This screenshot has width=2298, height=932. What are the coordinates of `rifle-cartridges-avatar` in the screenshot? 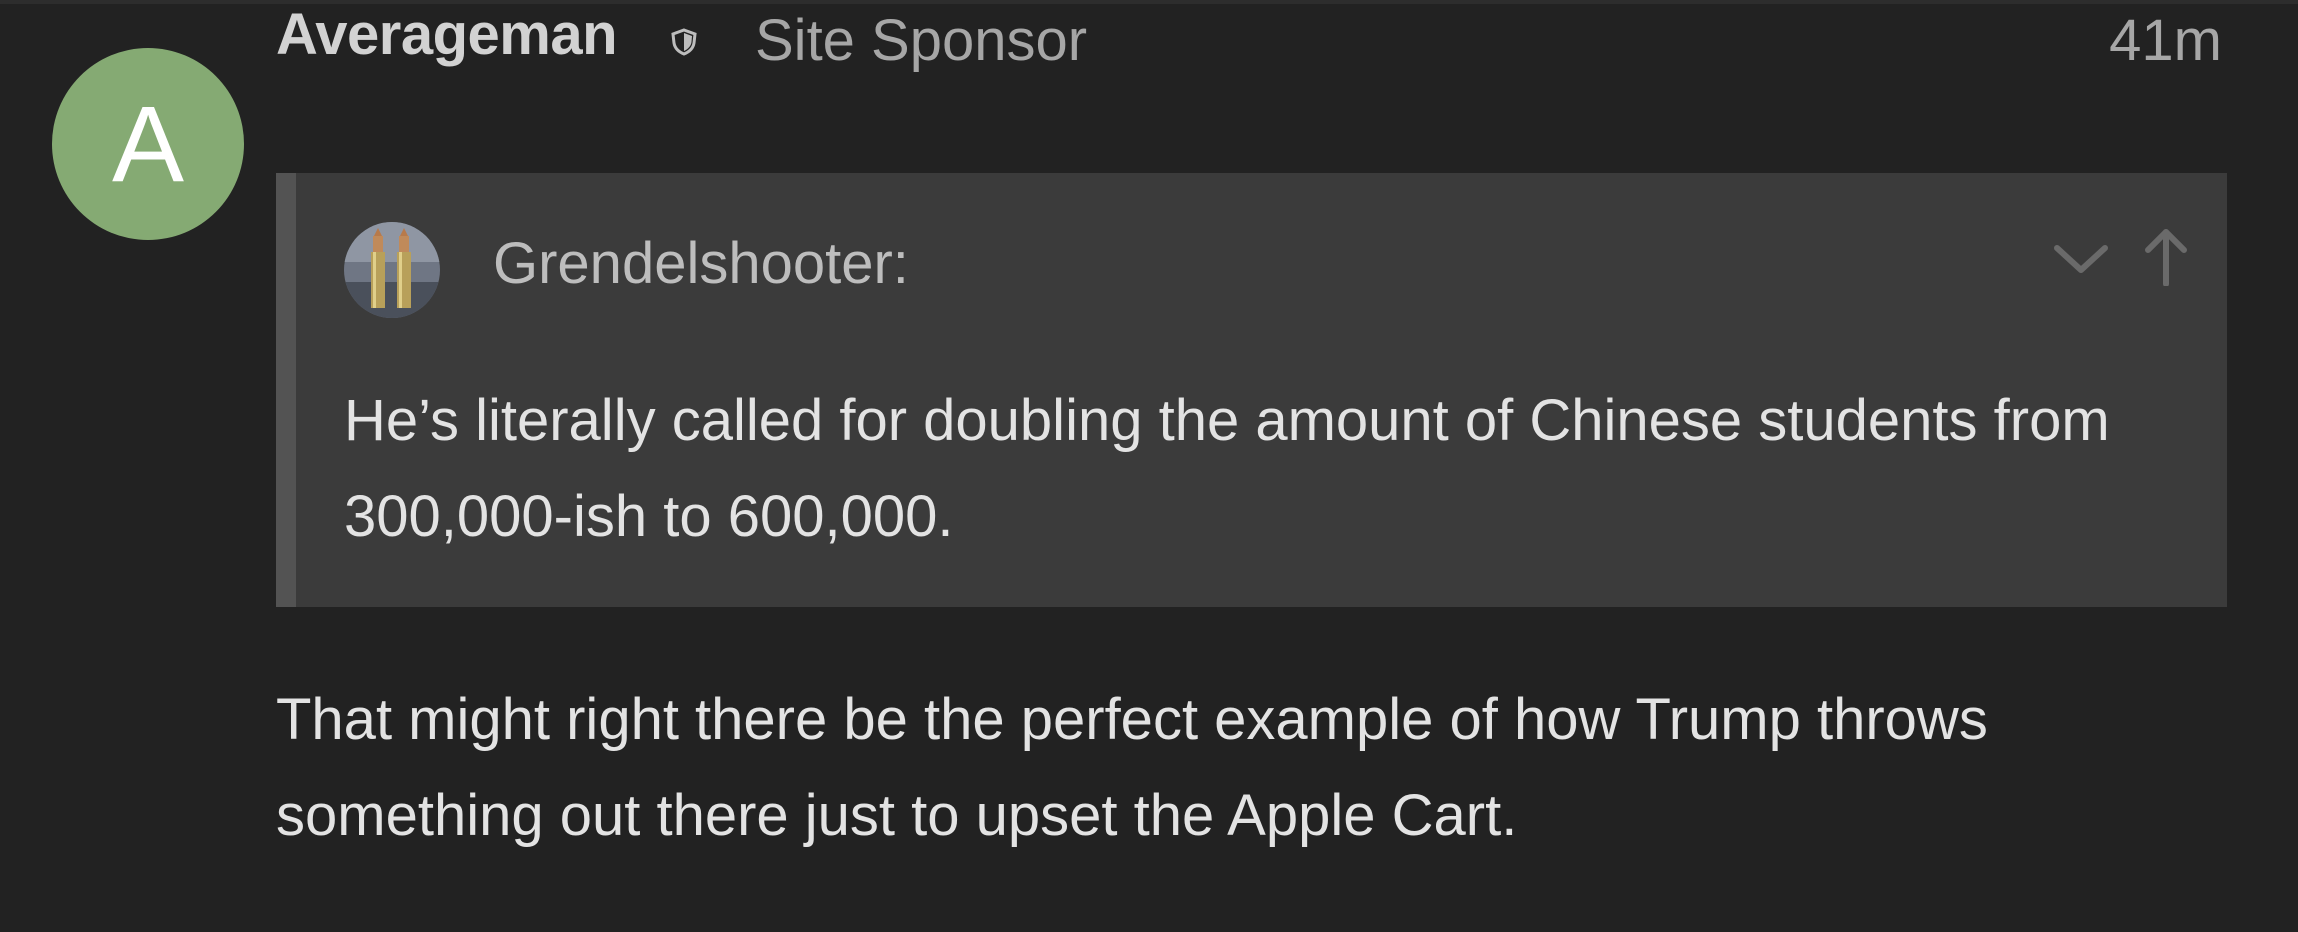 It's located at (392, 270).